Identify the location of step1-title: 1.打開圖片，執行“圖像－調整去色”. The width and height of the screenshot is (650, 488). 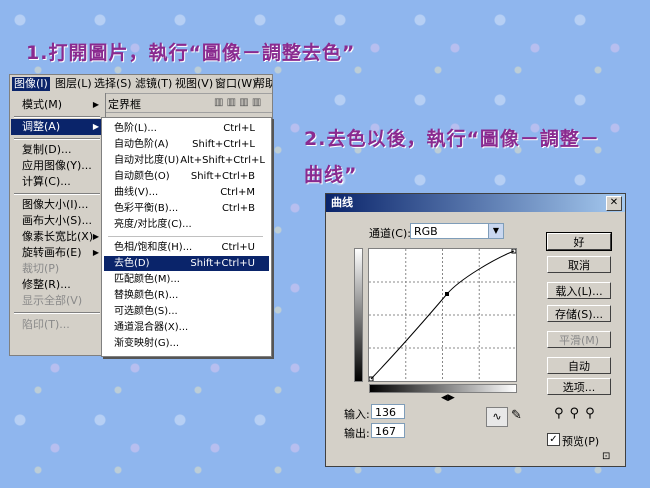
(191, 53).